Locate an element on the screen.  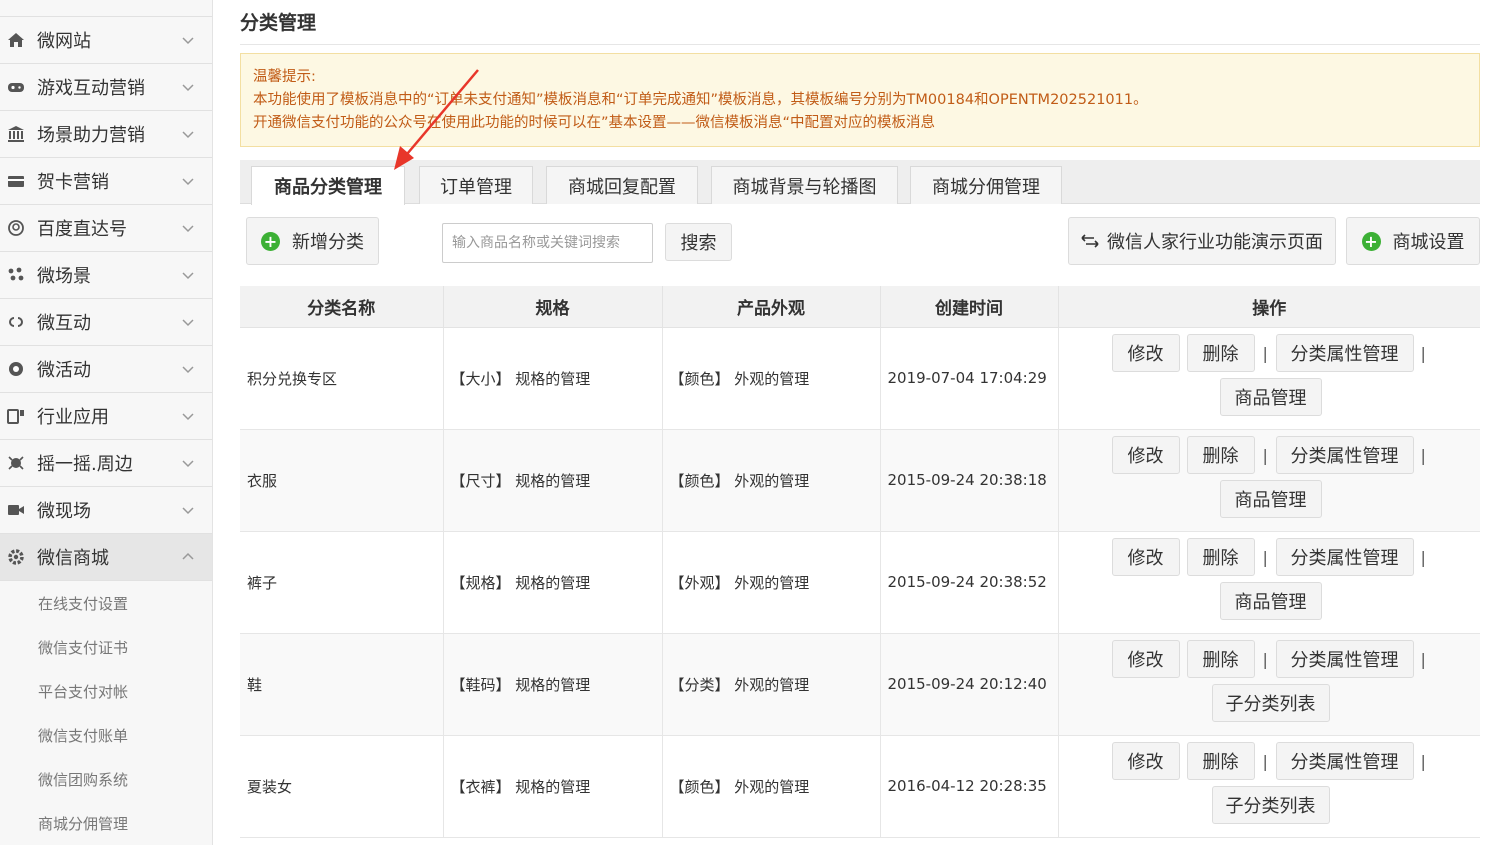
tab-background-carousel: 商城背景与轮播图 is located at coordinates (804, 185).